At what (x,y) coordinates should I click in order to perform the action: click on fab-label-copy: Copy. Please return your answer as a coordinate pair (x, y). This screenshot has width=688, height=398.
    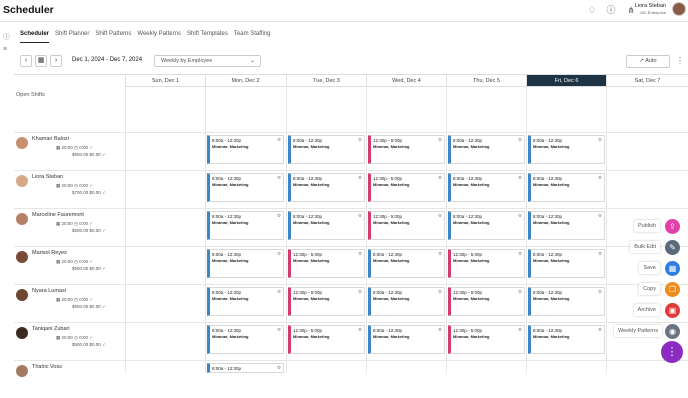
    Looking at the image, I should click on (649, 289).